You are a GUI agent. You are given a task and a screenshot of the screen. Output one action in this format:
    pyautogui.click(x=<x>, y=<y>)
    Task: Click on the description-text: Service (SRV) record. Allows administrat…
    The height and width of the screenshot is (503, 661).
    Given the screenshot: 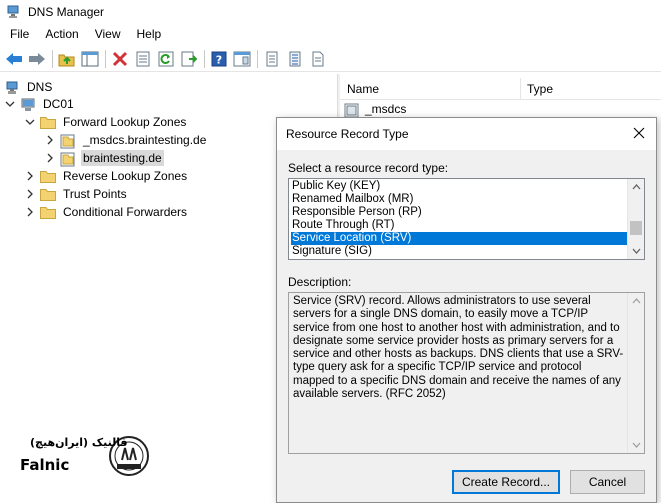 What is the action you would take?
    pyautogui.click(x=458, y=348)
    